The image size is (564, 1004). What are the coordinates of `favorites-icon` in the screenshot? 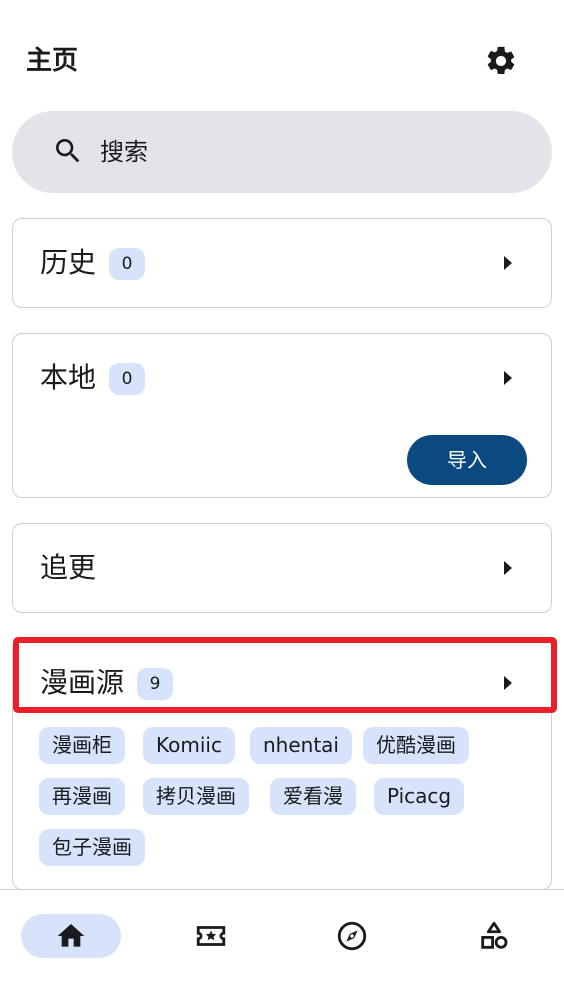 It's located at (211, 936).